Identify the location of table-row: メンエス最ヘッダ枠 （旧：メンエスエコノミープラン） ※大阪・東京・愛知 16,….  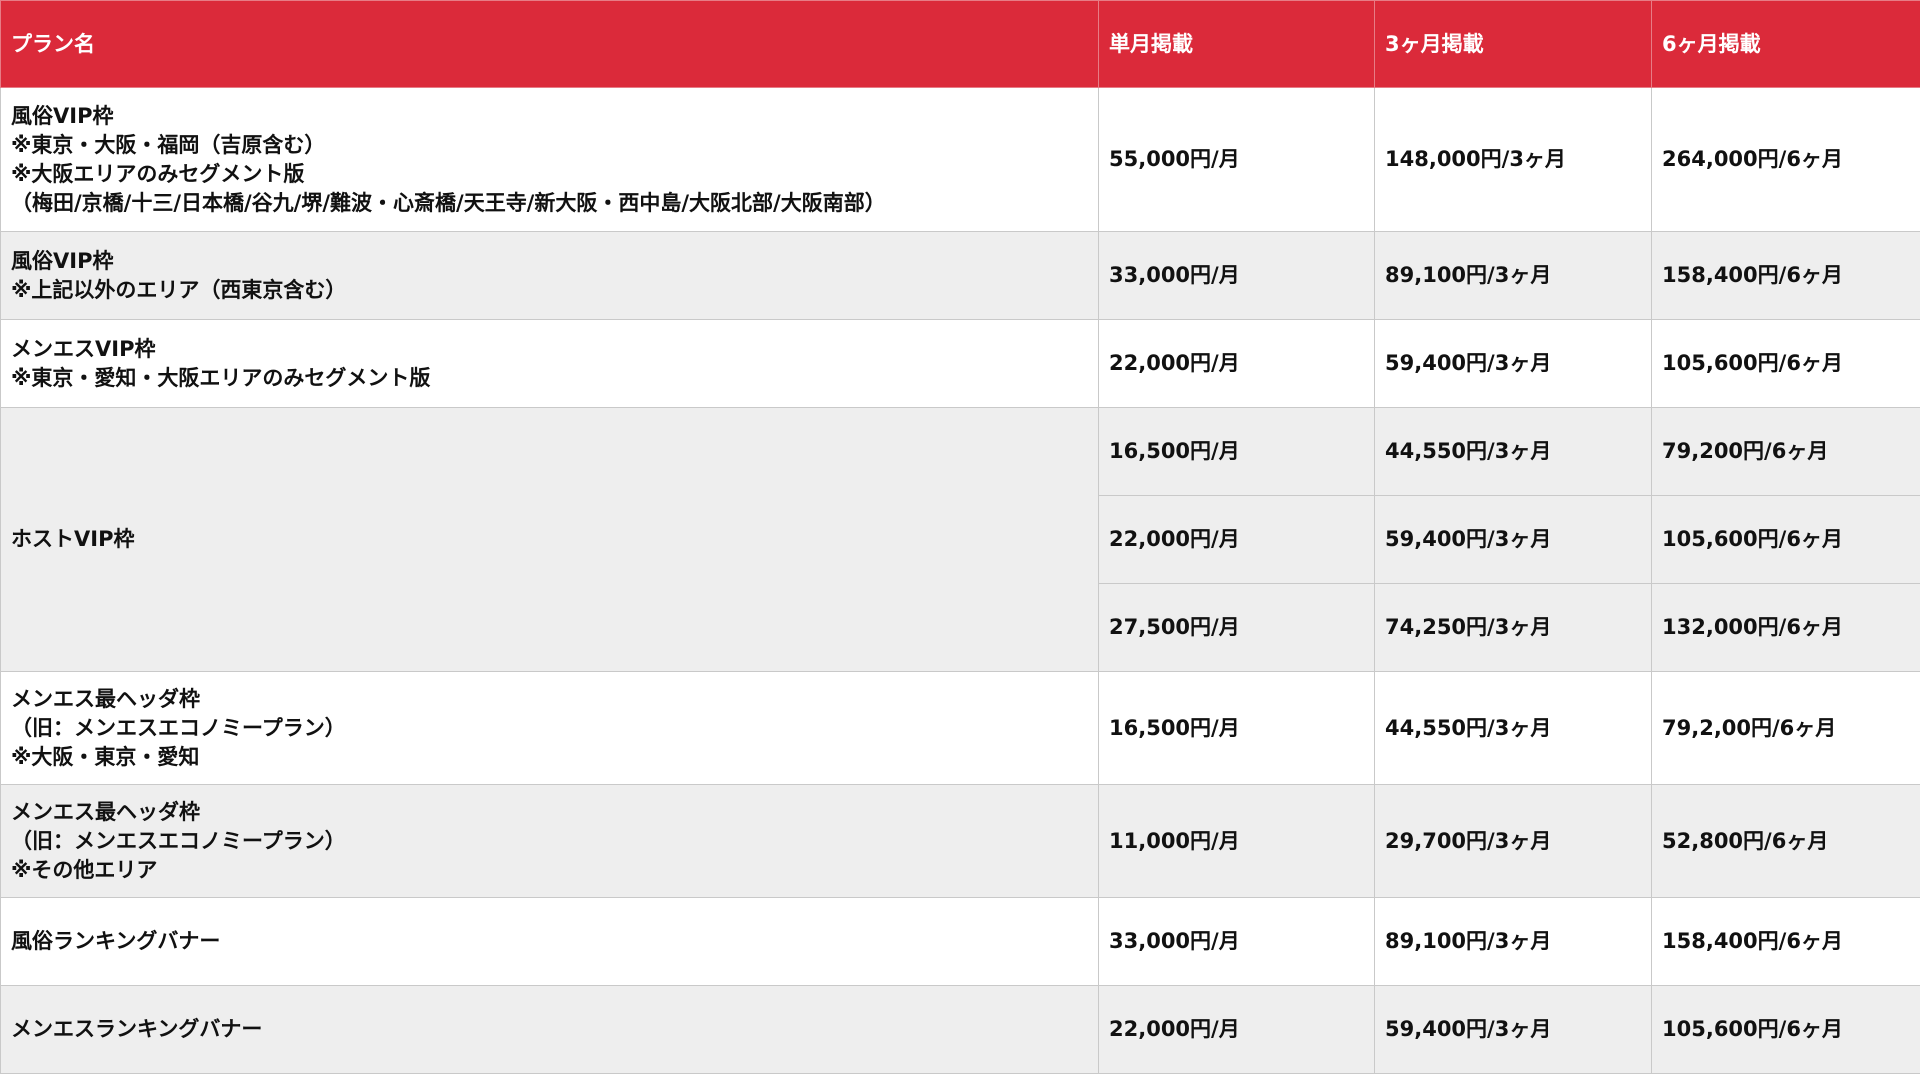
(960, 728).